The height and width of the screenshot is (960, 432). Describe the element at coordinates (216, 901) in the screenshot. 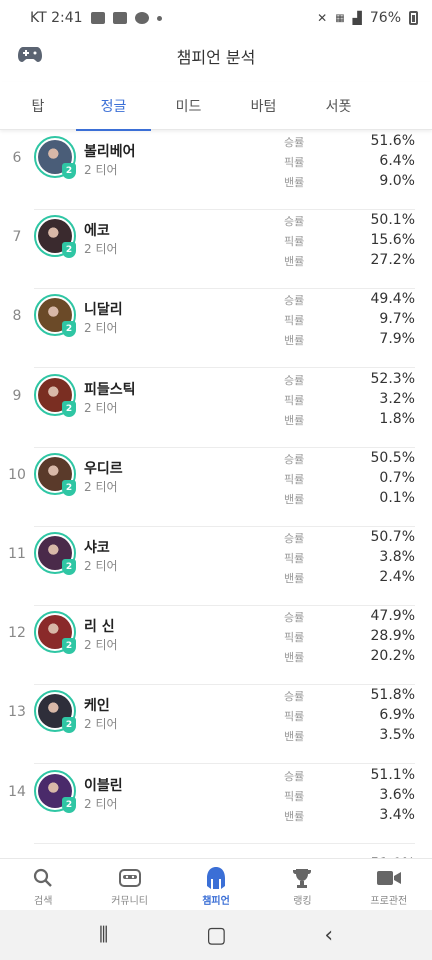

I see `nav-label: 챔피언` at that location.